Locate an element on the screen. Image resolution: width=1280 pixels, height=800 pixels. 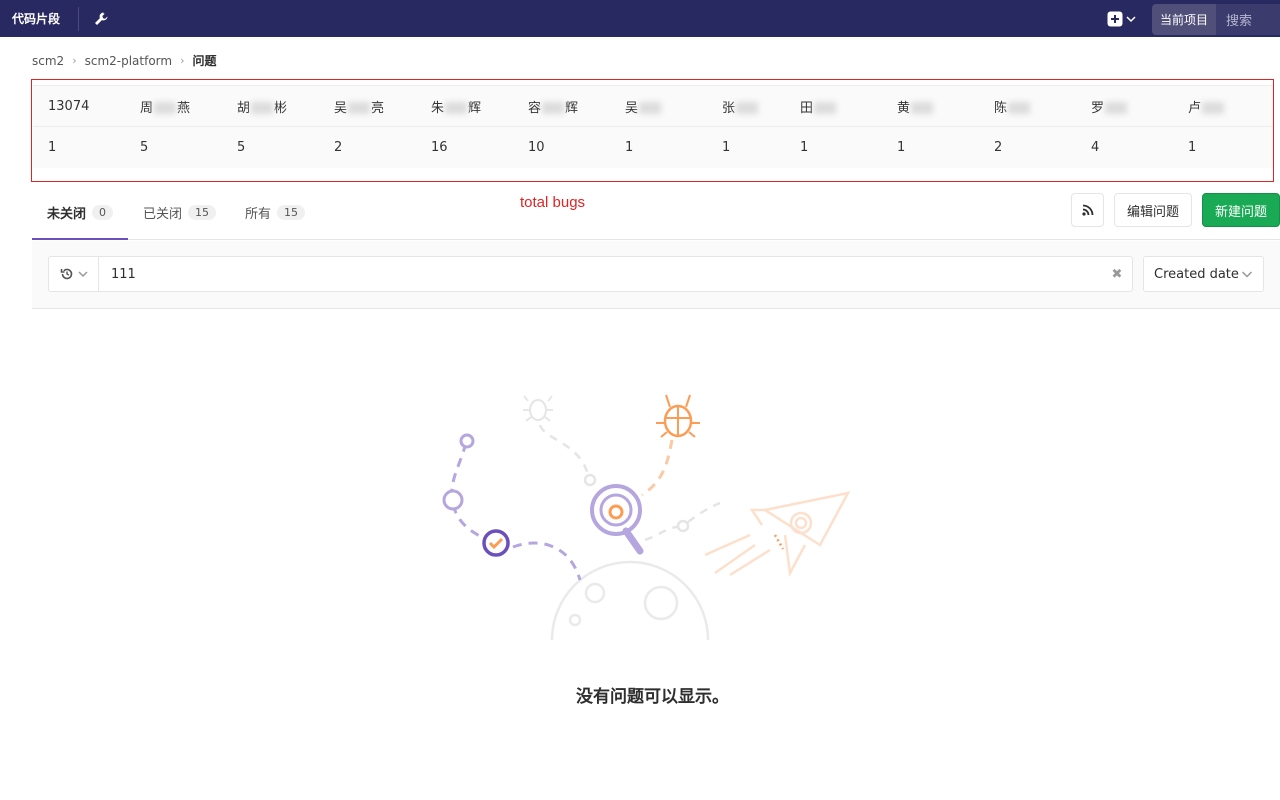
navbar-divider is located at coordinates (79, 18).